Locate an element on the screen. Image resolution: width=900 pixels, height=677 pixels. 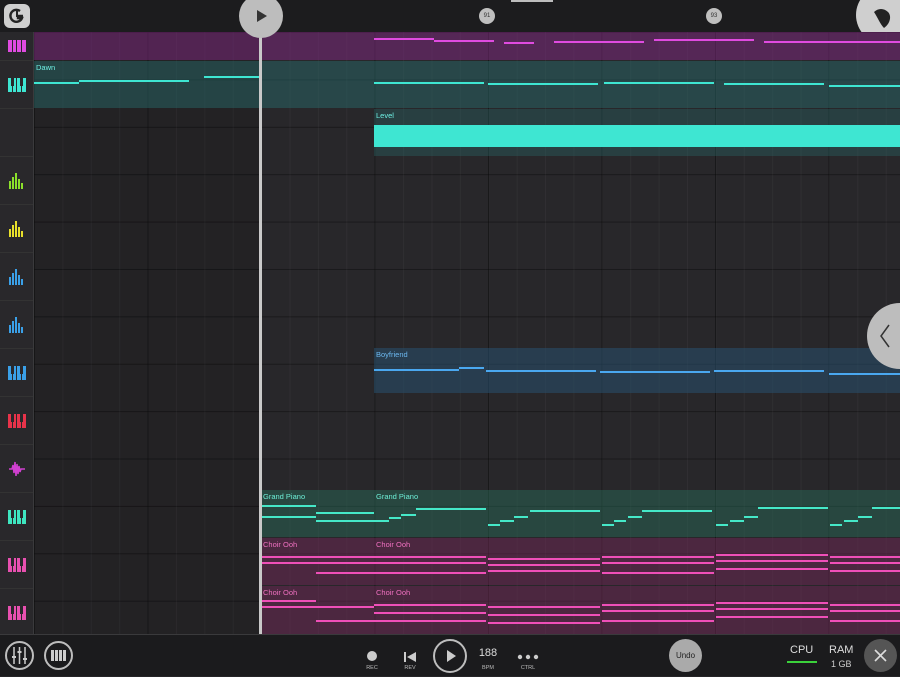
track-13-header is located at coordinates (16, 613).